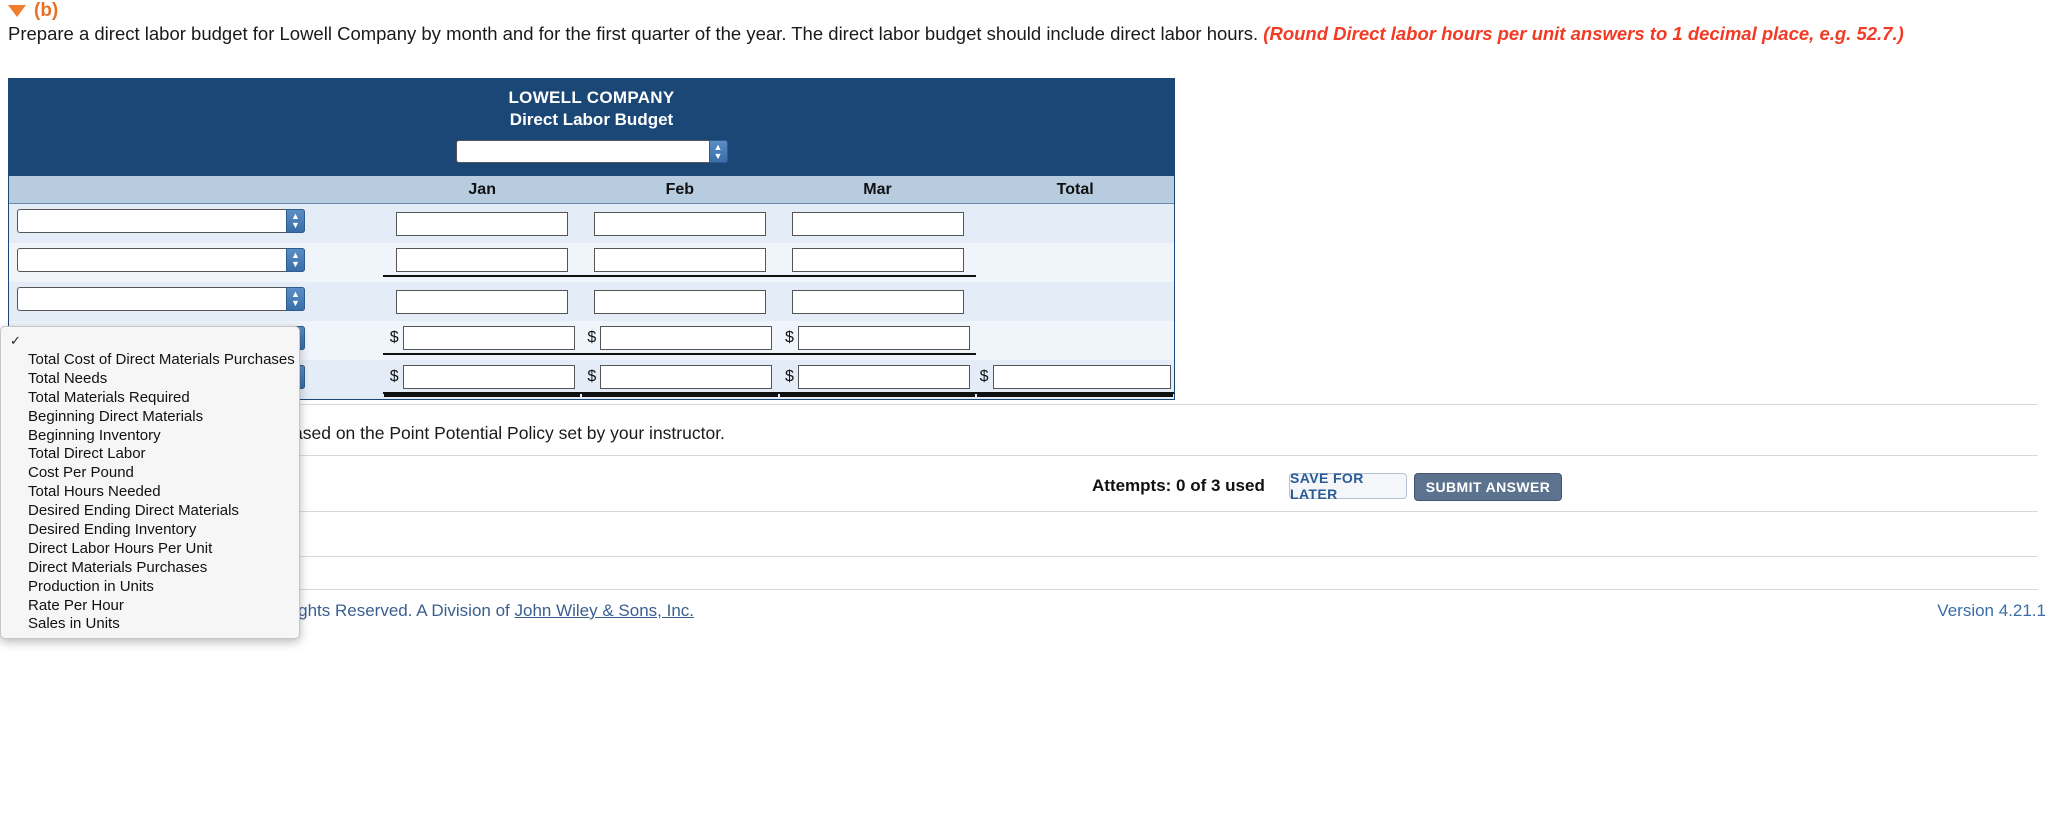 The image size is (2046, 839). What do you see at coordinates (591, 119) in the screenshot?
I see `budget-subtitle: Direct Labor Budget` at bounding box center [591, 119].